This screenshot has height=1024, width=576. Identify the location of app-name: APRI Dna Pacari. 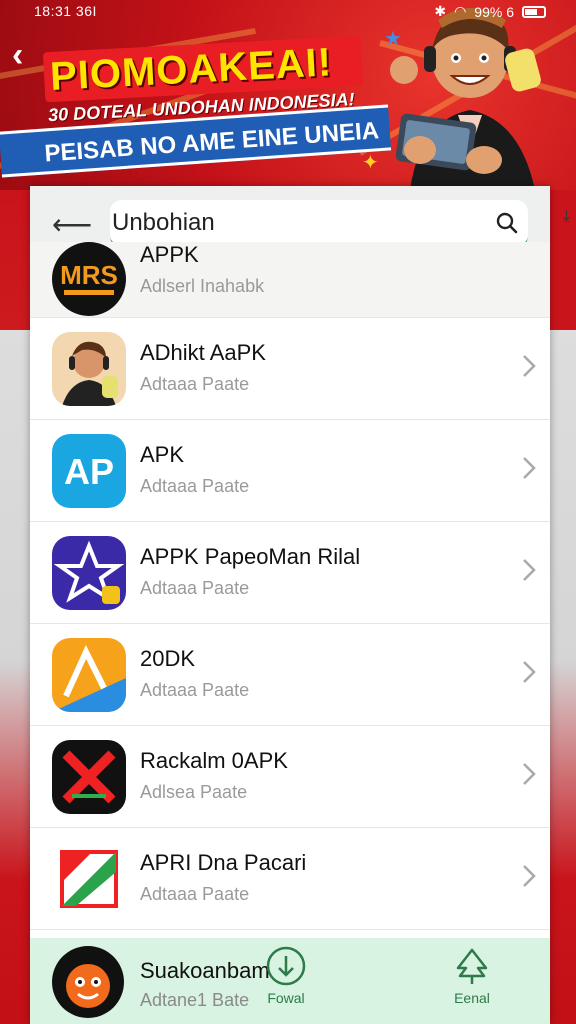
(223, 862).